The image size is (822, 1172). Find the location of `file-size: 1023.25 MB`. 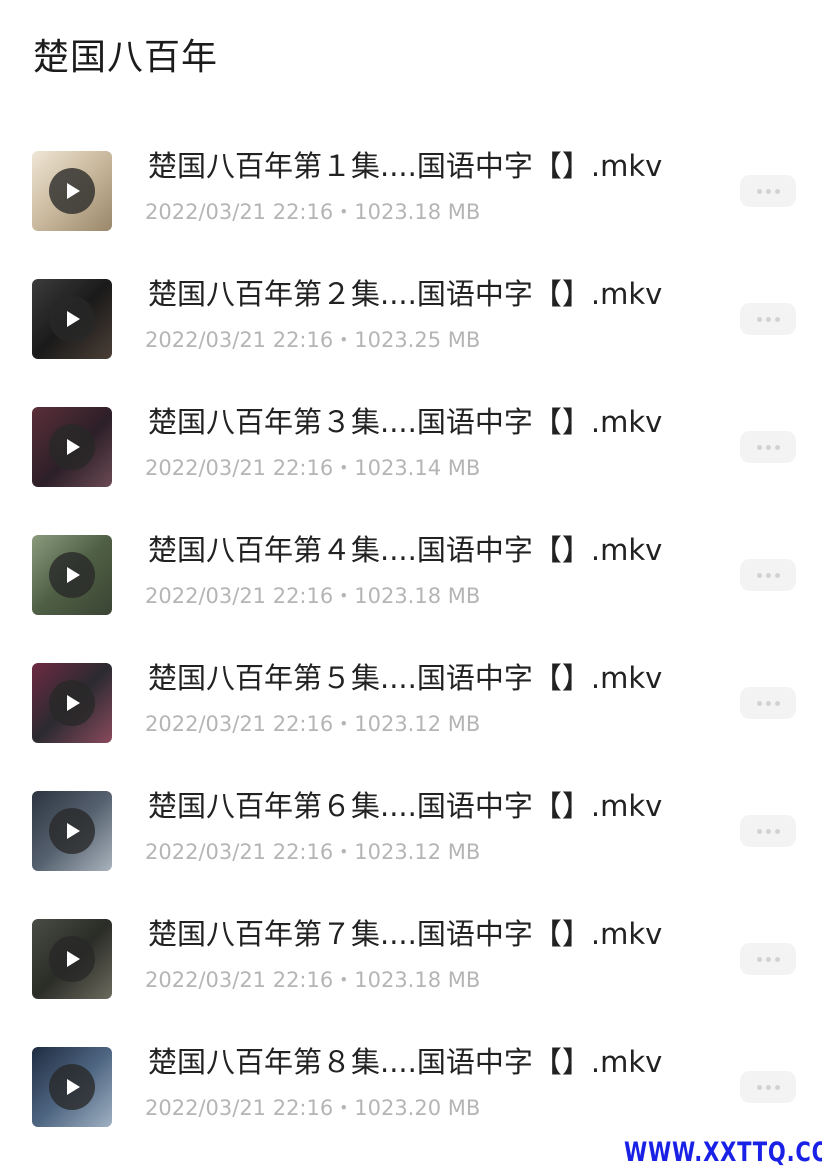

file-size: 1023.25 MB is located at coordinates (417, 340).